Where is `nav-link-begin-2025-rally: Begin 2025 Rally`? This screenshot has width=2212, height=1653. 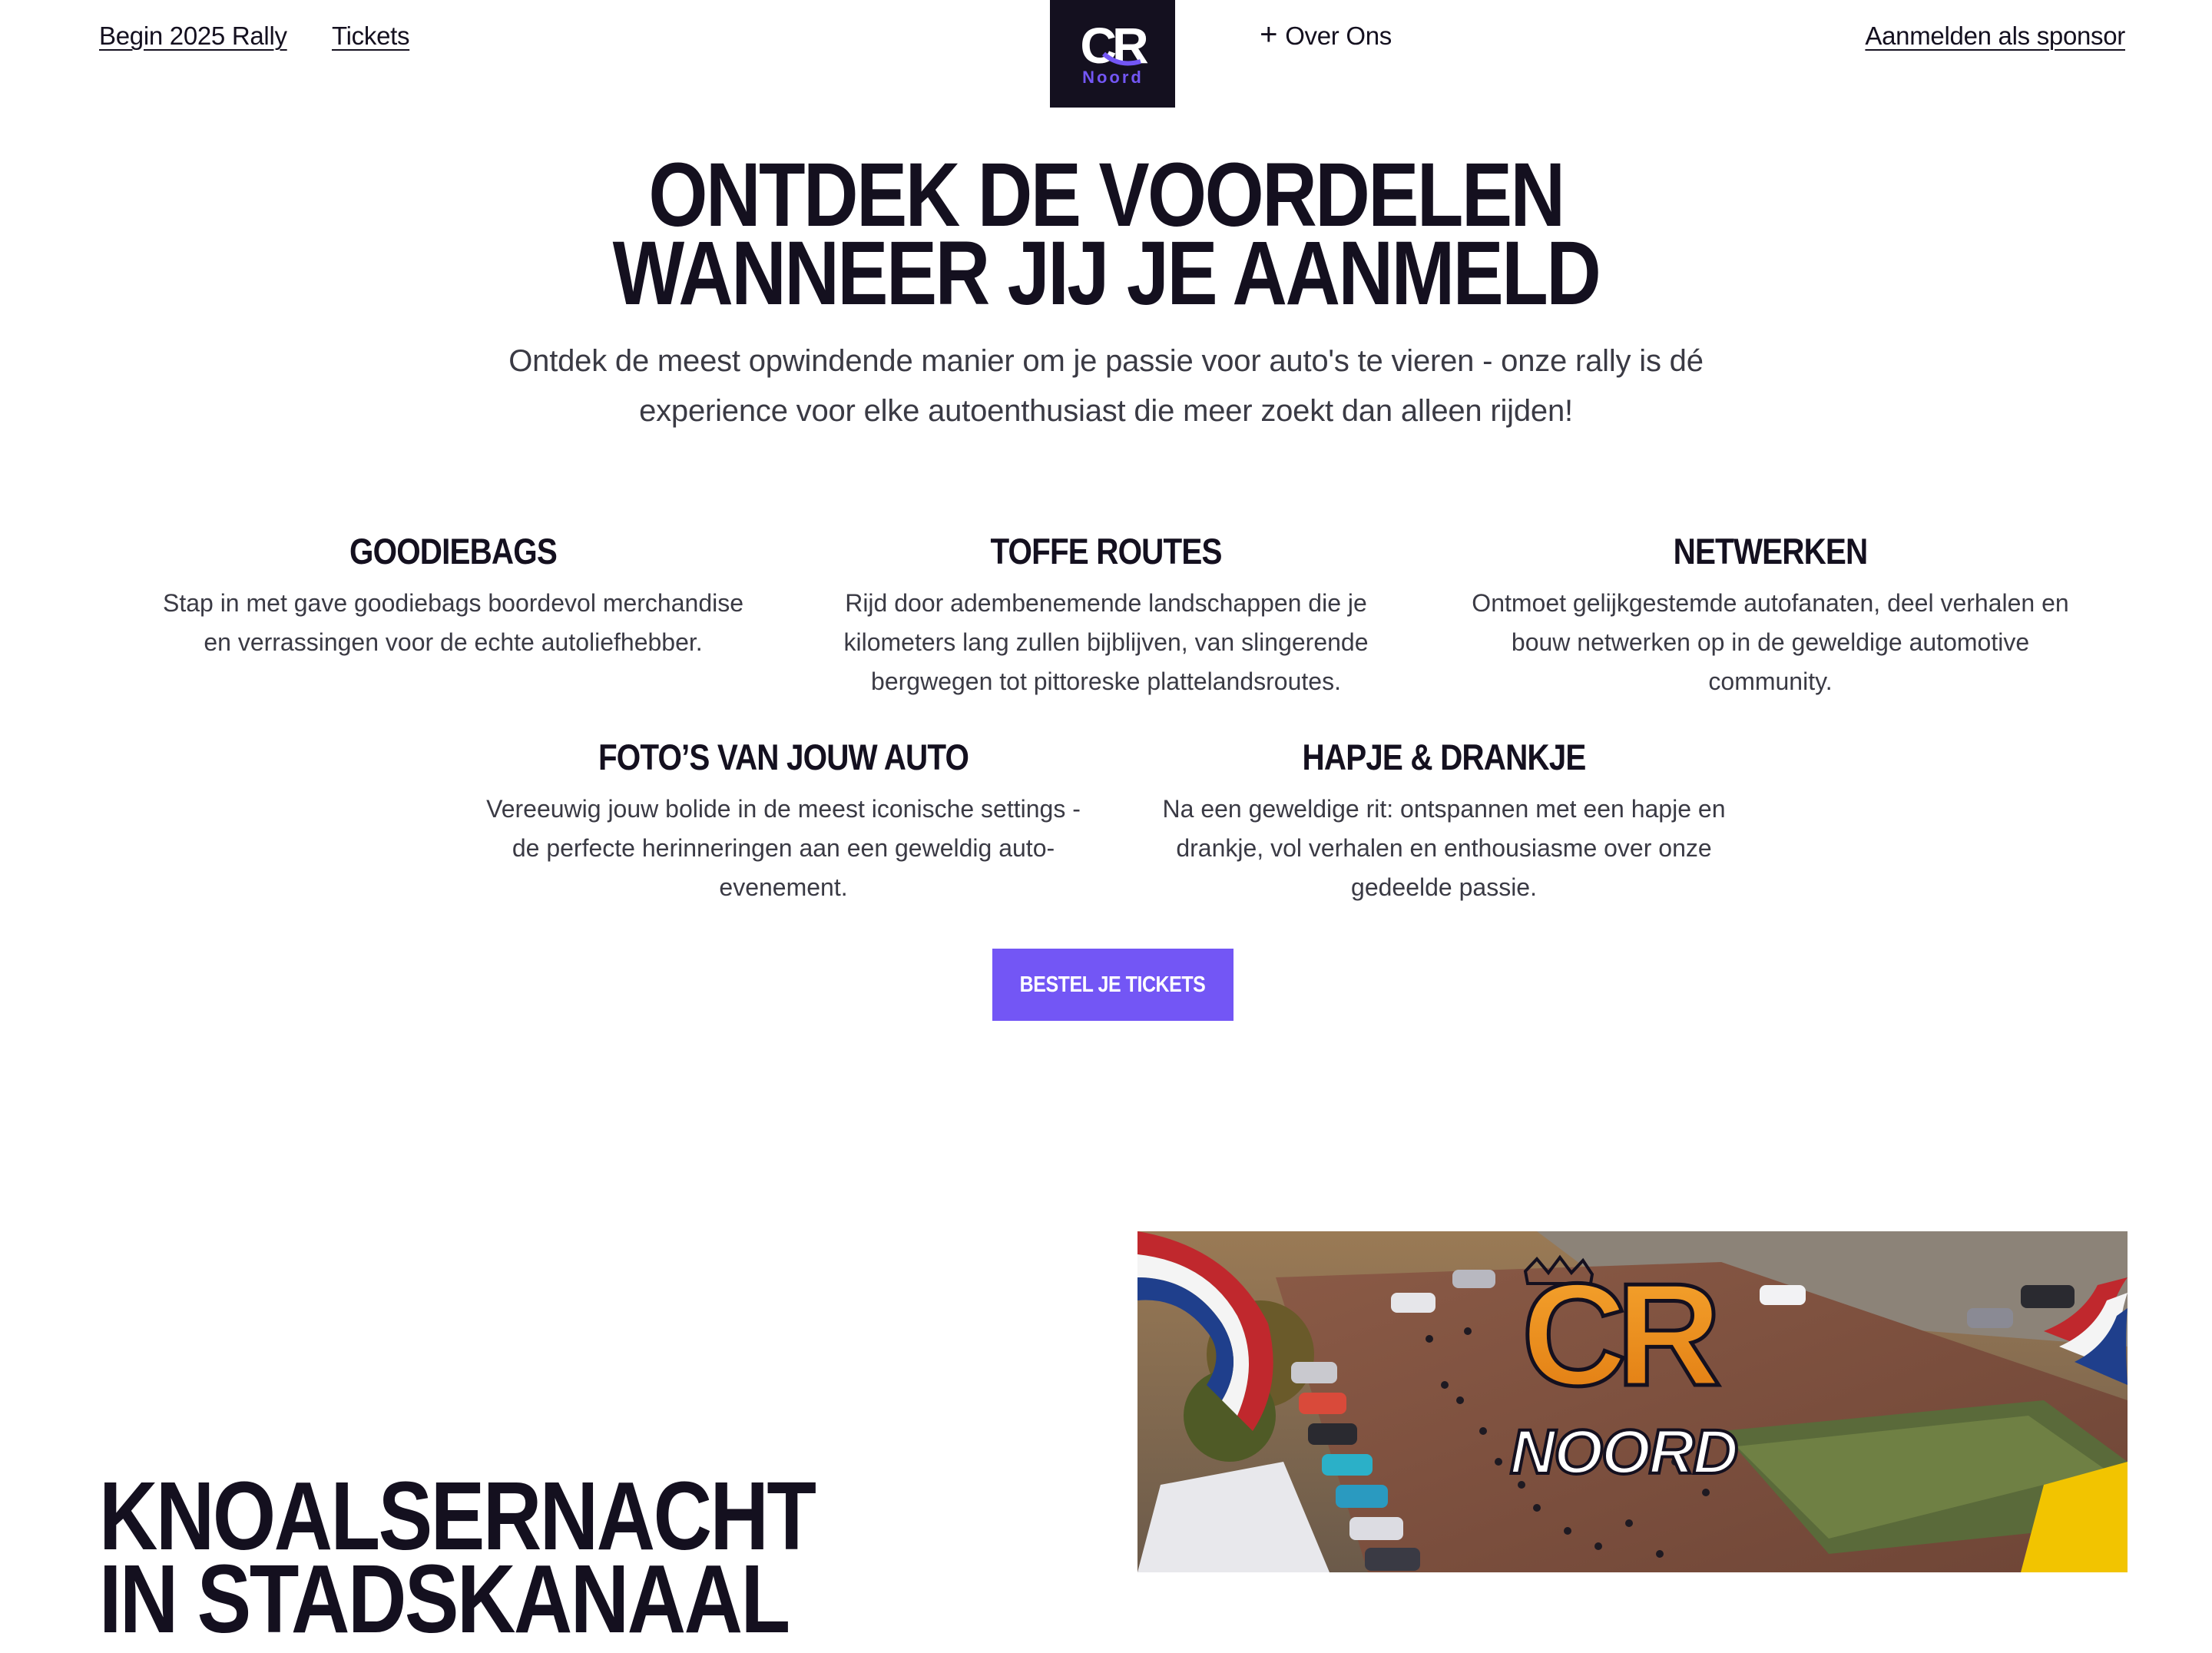
nav-link-begin-2025-rally: Begin 2025 Rally is located at coordinates (193, 36).